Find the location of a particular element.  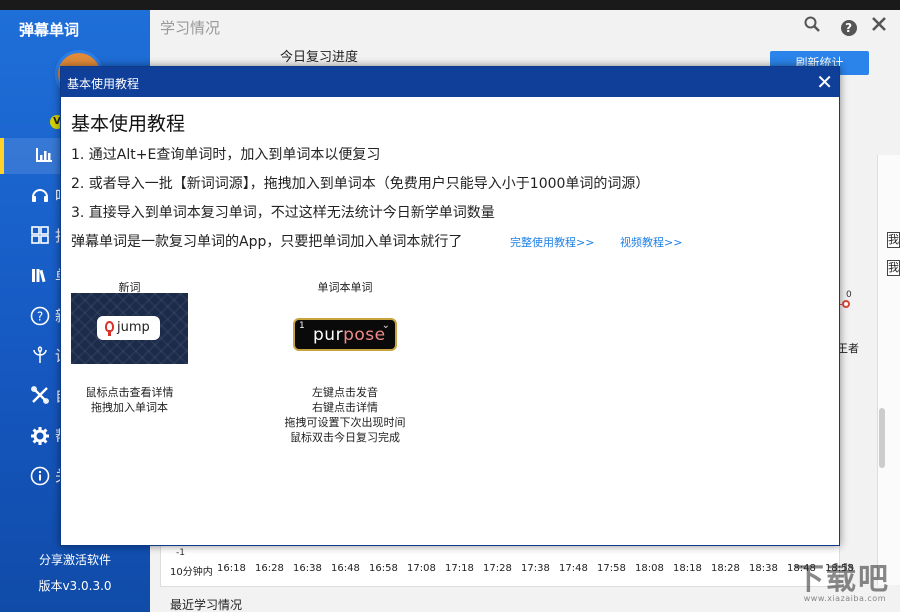

bulb-icon is located at coordinates (109, 326).